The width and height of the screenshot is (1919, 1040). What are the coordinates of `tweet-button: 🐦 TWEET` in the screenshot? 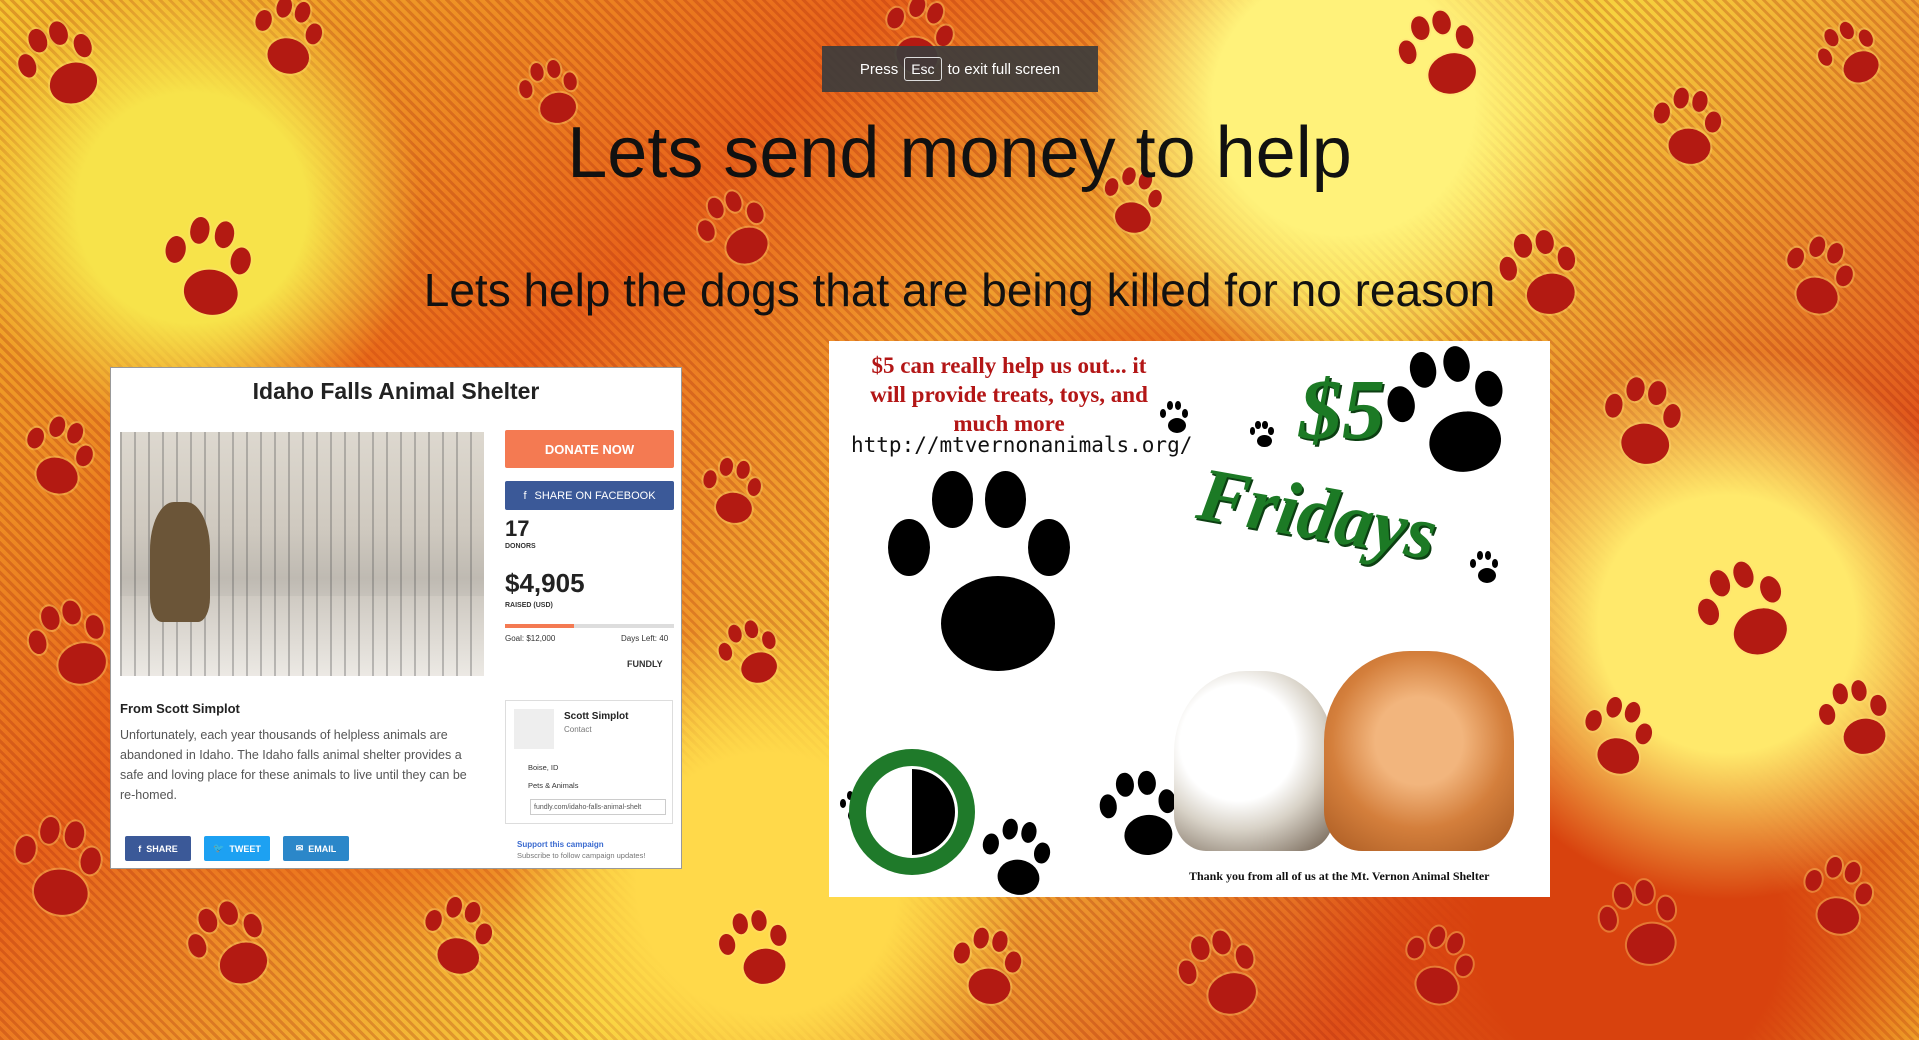 It's located at (237, 848).